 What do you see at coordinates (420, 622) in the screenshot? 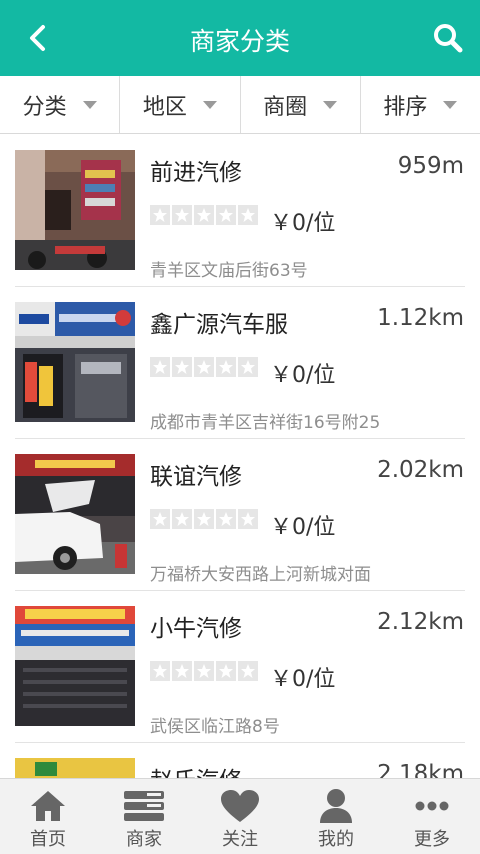
I see `shop-distance: 2.12km` at bounding box center [420, 622].